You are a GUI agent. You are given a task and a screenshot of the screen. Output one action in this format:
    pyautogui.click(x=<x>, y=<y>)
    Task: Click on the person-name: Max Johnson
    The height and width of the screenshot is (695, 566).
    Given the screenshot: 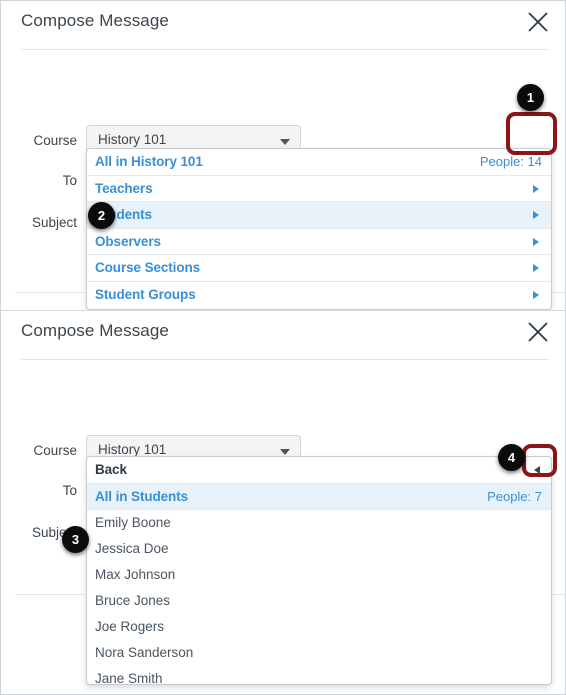 What is the action you would take?
    pyautogui.click(x=135, y=574)
    